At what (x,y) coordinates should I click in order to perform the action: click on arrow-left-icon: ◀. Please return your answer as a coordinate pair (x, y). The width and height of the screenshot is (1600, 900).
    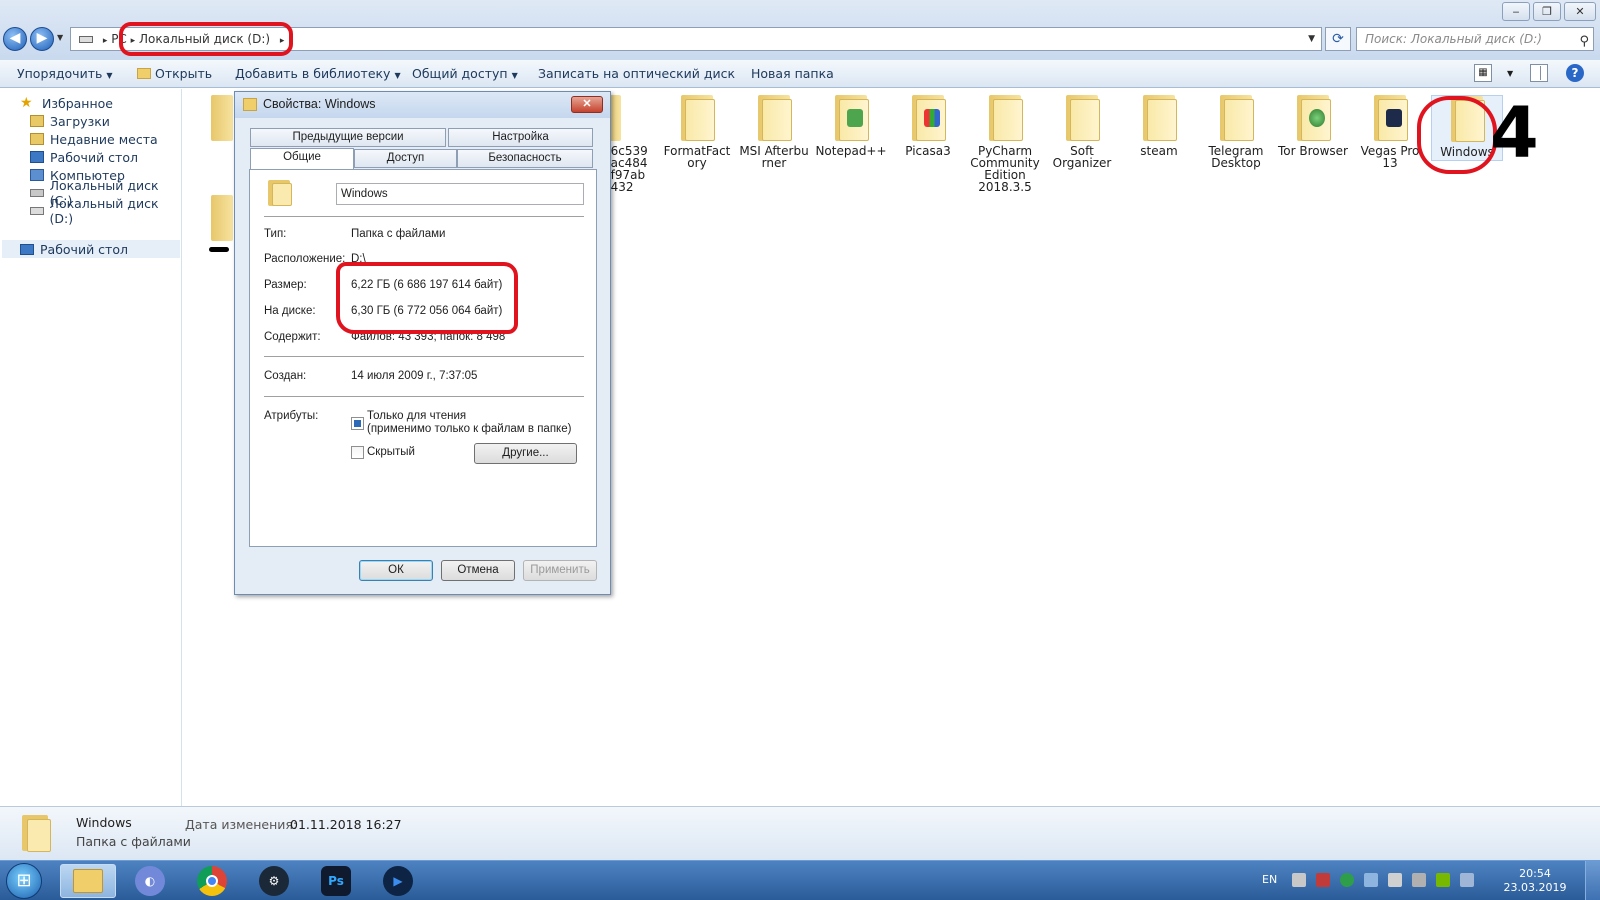
    Looking at the image, I should click on (15, 38).